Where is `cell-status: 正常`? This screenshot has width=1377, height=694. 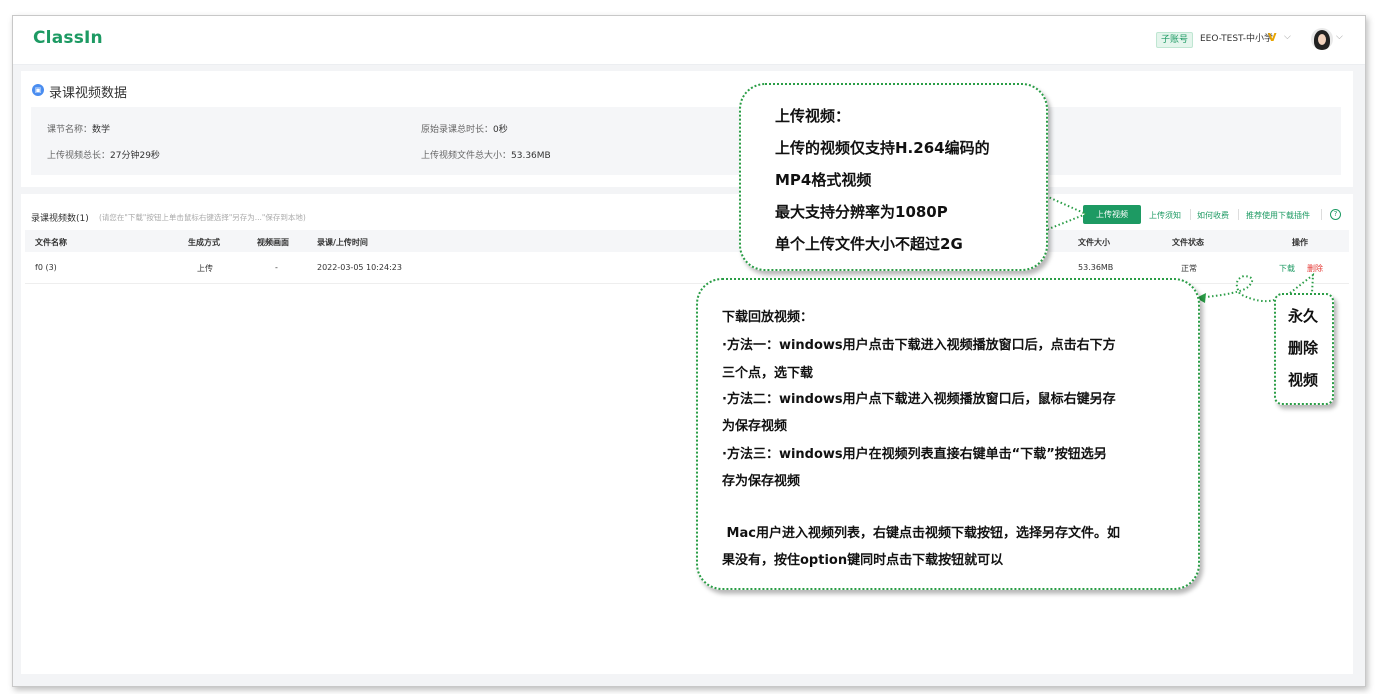
cell-status: 正常 is located at coordinates (1189, 268).